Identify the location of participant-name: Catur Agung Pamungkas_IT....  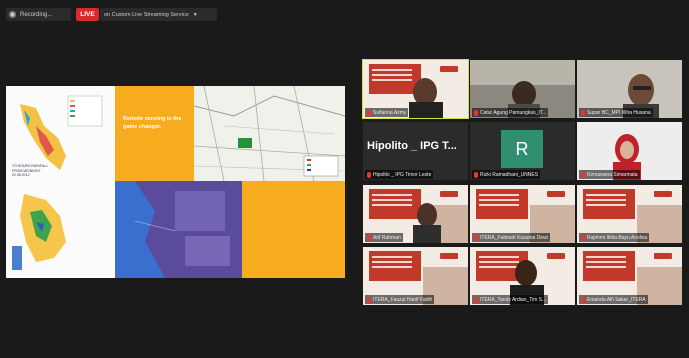
(513, 112).